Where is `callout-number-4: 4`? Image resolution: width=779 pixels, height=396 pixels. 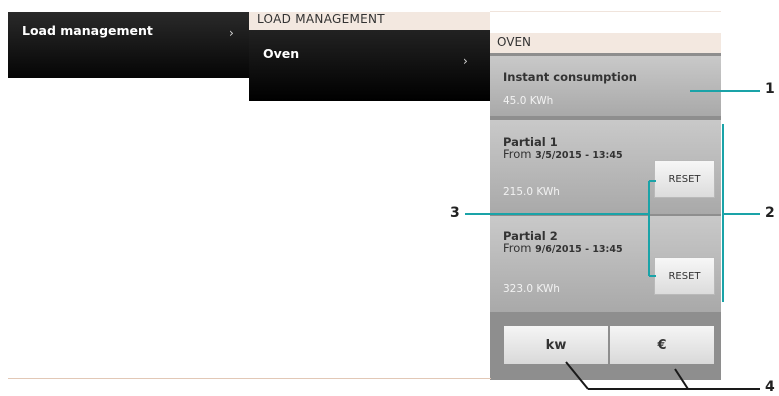
callout-number-4: 4 is located at coordinates (770, 387).